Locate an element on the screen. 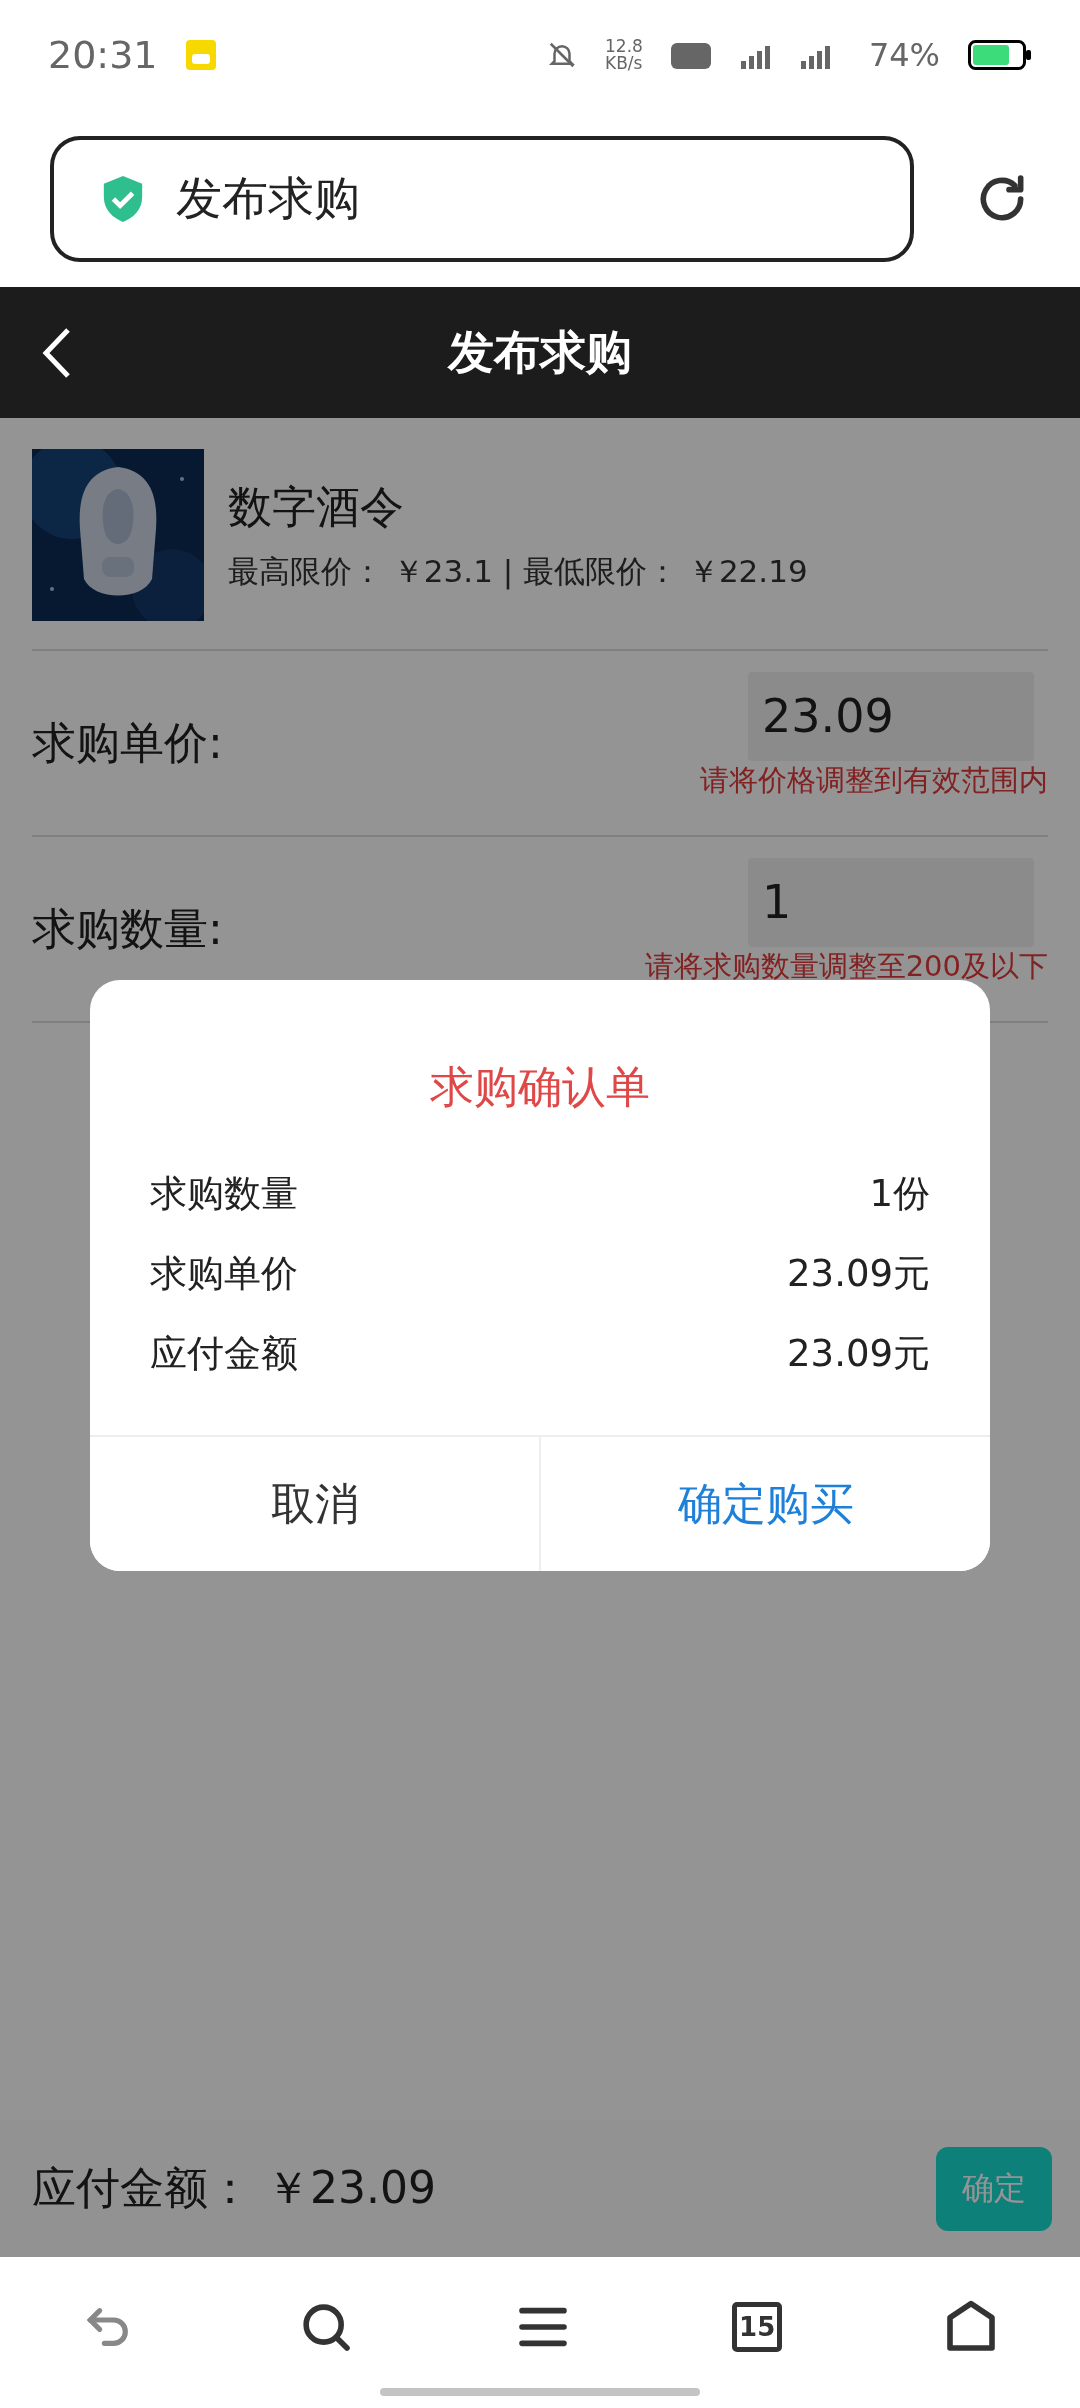  total-amount: 应付金额： ￥23.09 is located at coordinates (234, 2188).